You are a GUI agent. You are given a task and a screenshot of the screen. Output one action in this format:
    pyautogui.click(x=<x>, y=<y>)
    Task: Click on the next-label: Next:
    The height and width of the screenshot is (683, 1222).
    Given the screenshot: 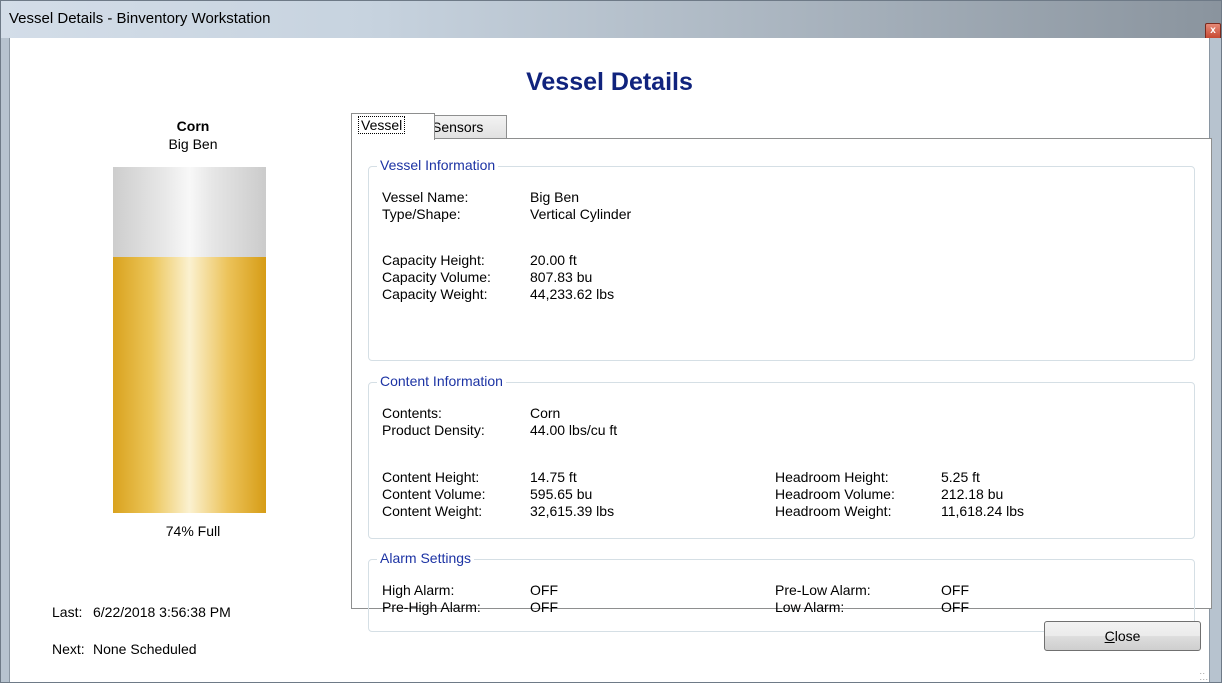 What is the action you would take?
    pyautogui.click(x=68, y=649)
    